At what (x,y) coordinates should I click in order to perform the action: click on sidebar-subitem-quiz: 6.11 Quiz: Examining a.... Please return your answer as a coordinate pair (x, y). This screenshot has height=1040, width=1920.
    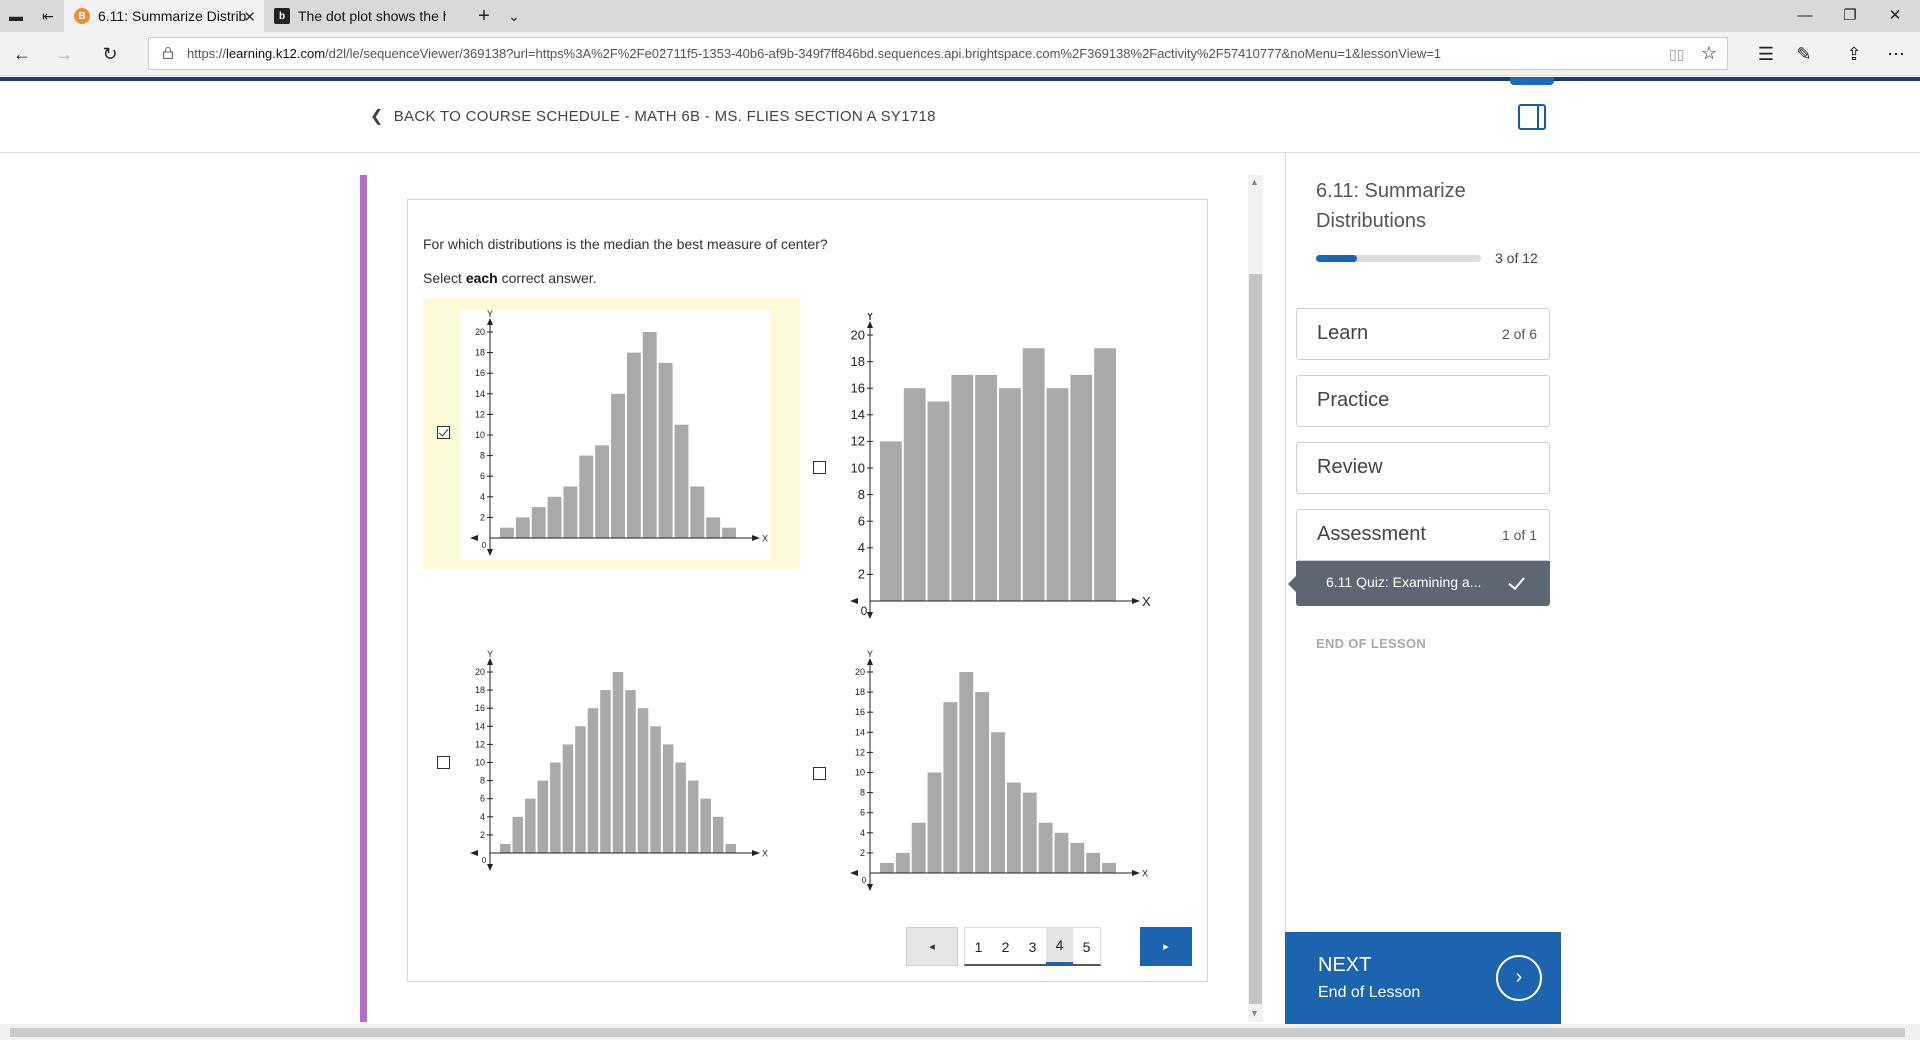
    Looking at the image, I should click on (1419, 583).